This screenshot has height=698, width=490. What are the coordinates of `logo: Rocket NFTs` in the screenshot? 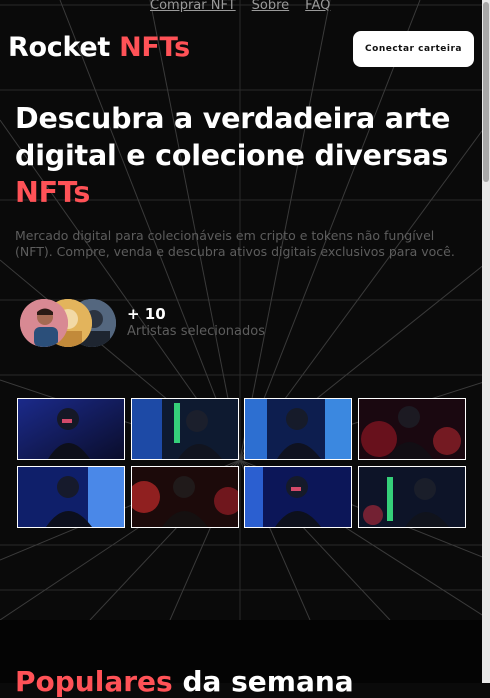 It's located at (99, 47).